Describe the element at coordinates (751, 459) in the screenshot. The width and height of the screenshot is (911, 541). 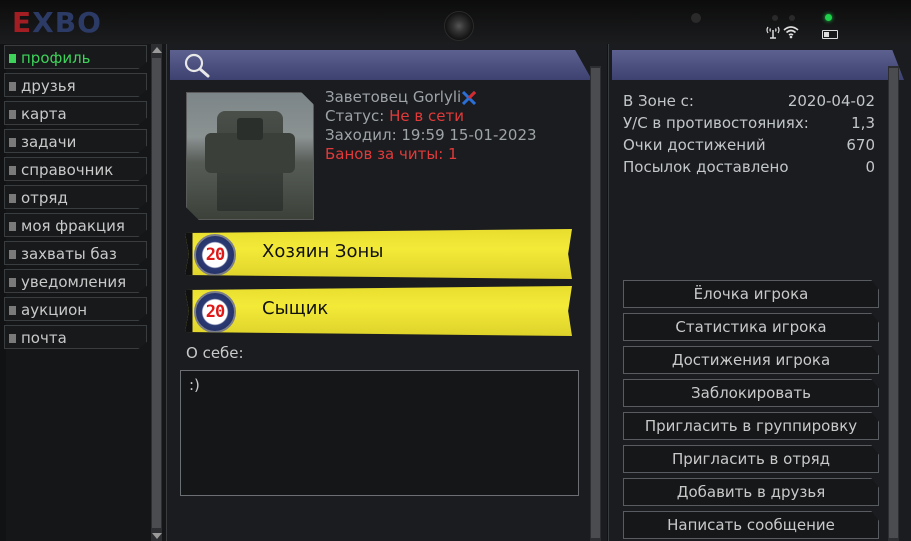
I see `invite-to-squad-button: Пригласить в отряд` at that location.